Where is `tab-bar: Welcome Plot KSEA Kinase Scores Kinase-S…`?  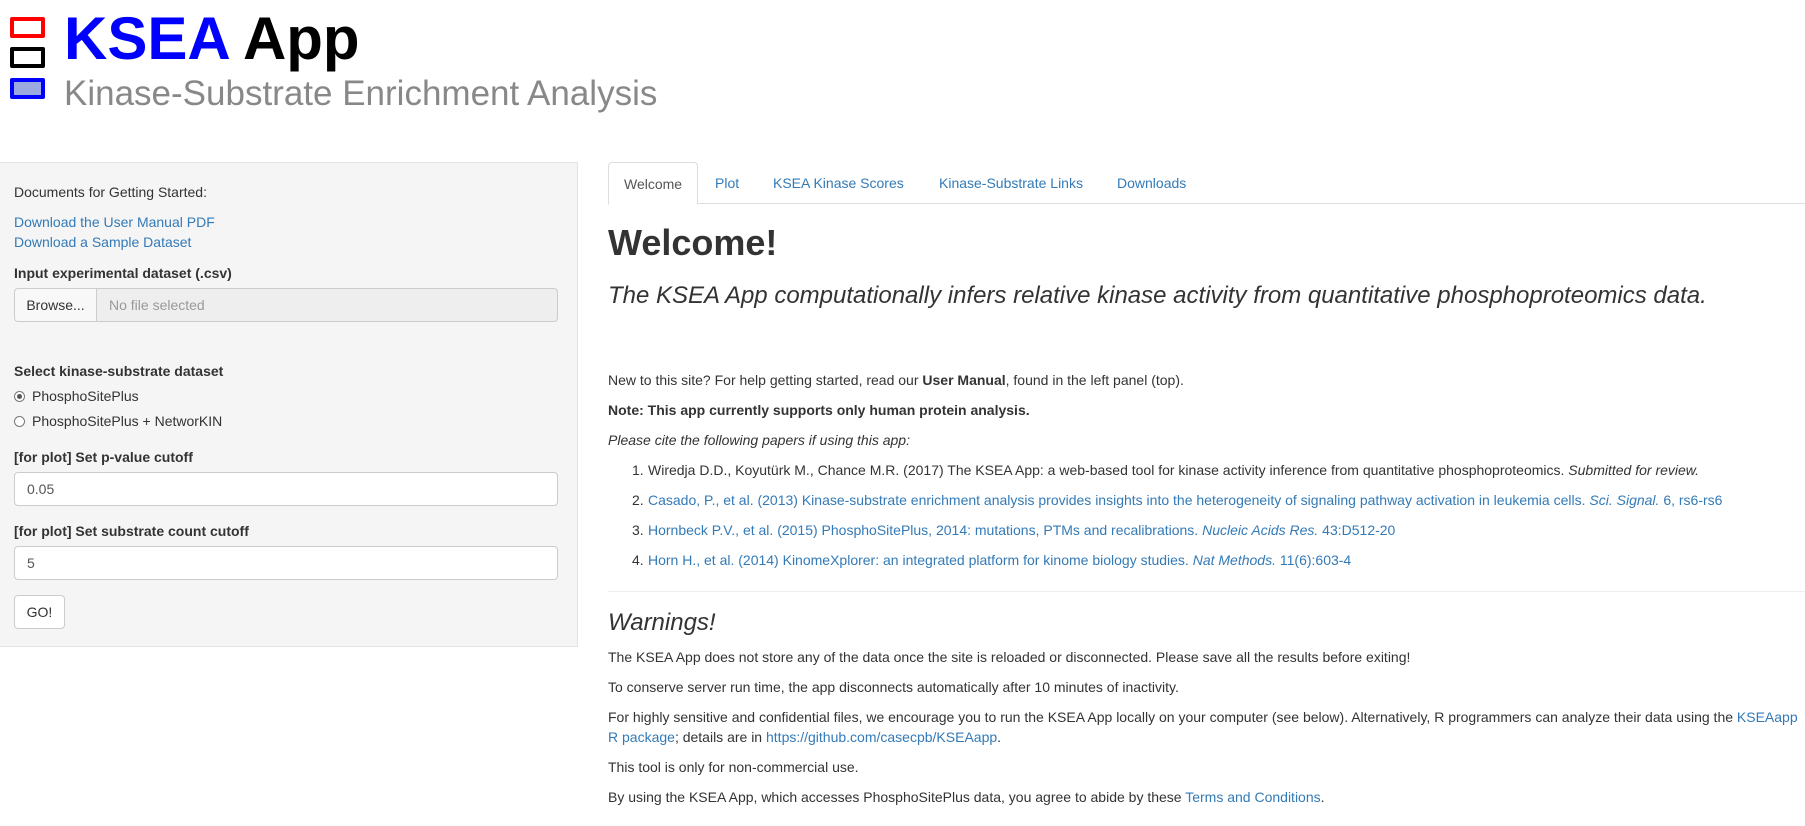 tab-bar: Welcome Plot KSEA Kinase Scores Kinase-S… is located at coordinates (1206, 183).